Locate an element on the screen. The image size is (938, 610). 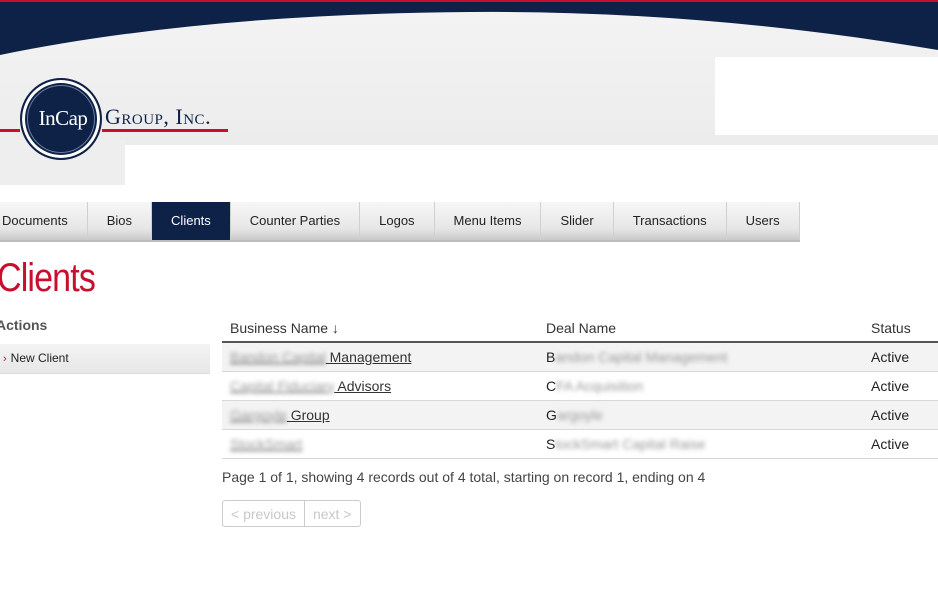
column-header-business-name: Business Name ↓ is located at coordinates (384, 329).